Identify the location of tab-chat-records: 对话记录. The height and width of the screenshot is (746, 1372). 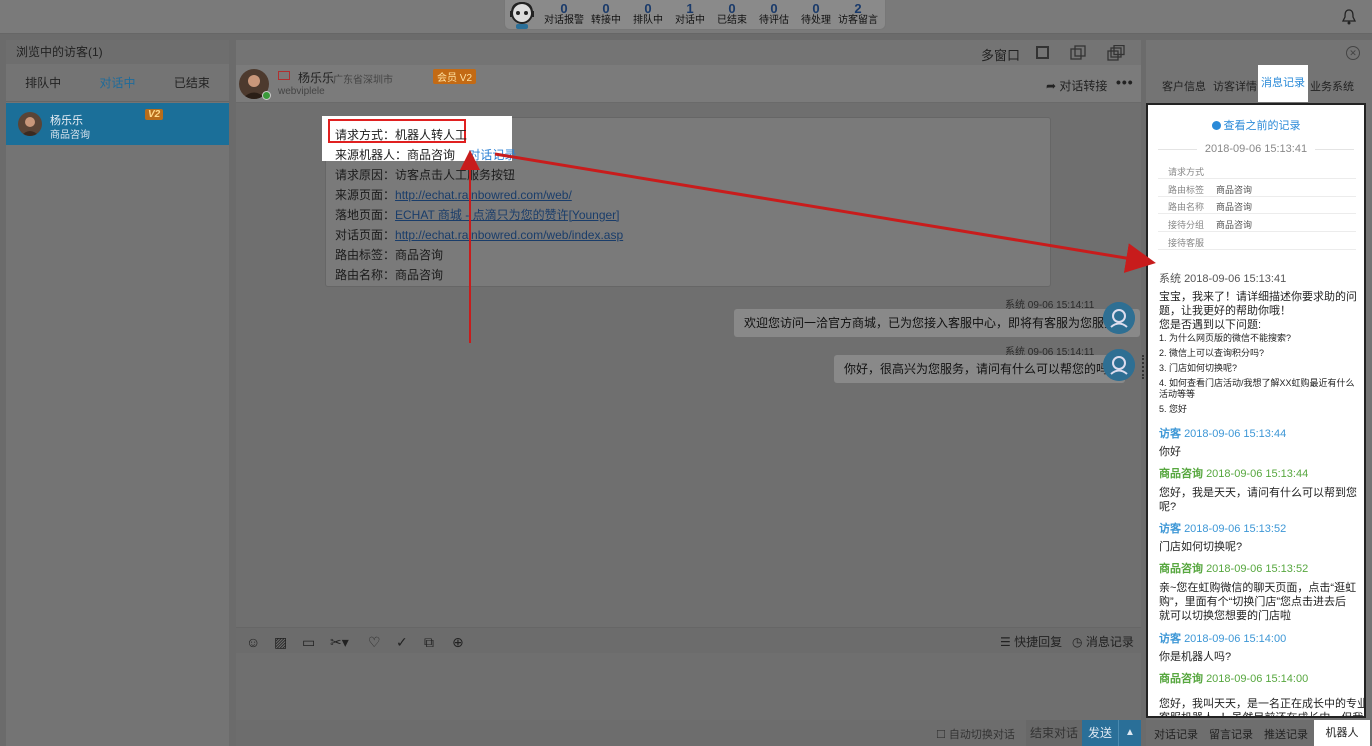
(1176, 734).